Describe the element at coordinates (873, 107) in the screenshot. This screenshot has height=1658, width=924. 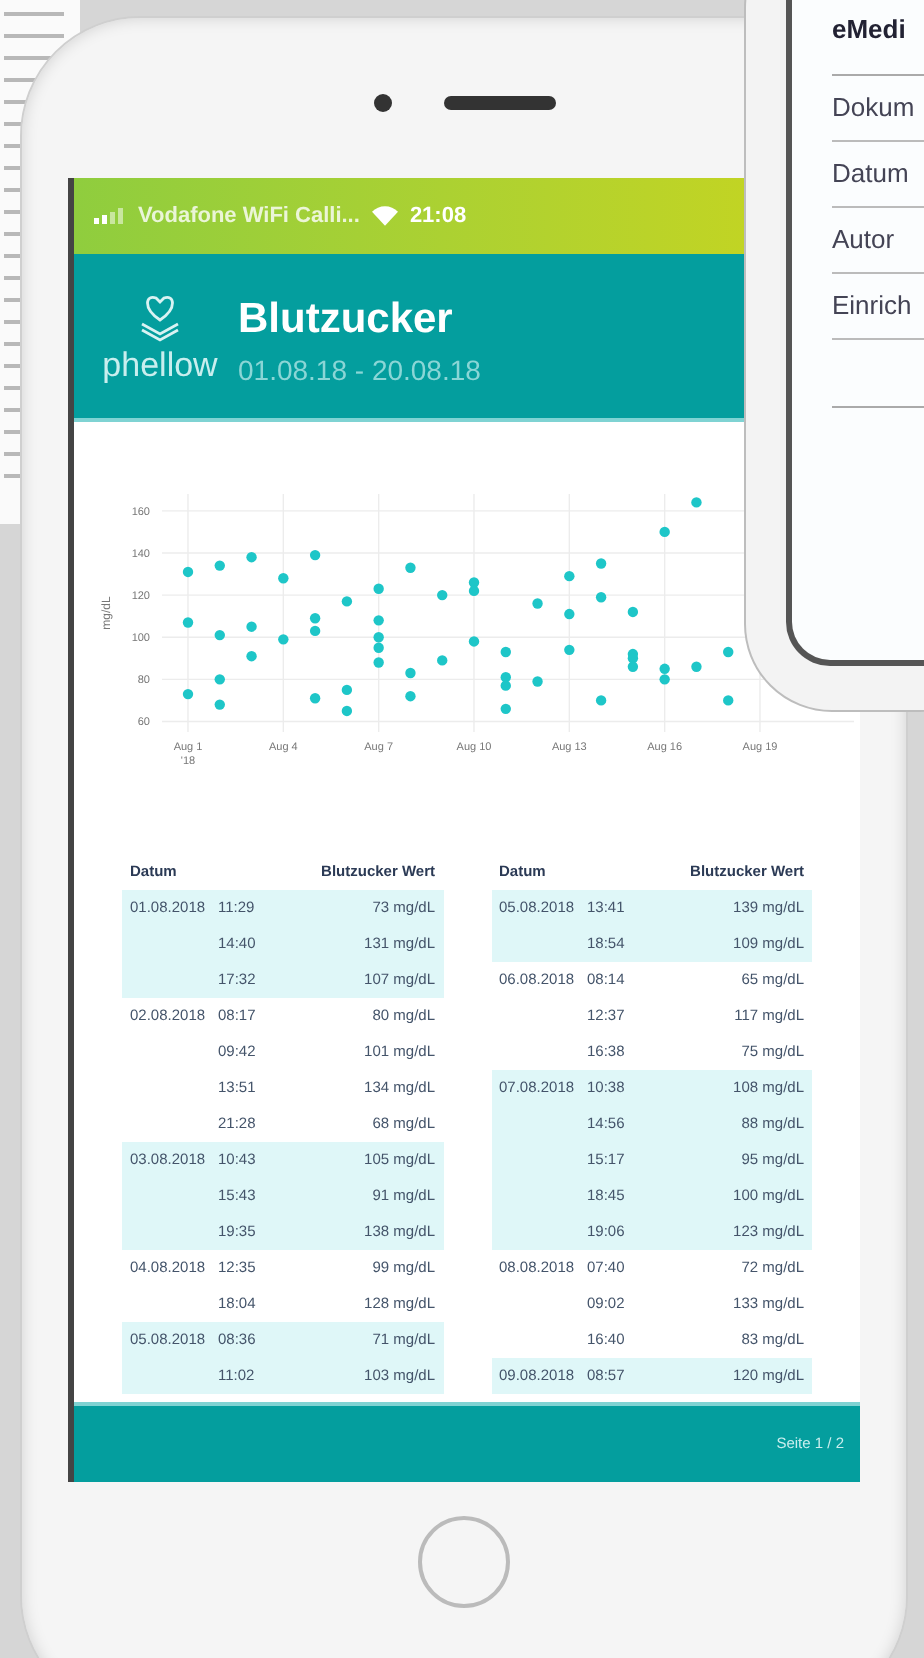
I see `field-label: Dokum` at that location.